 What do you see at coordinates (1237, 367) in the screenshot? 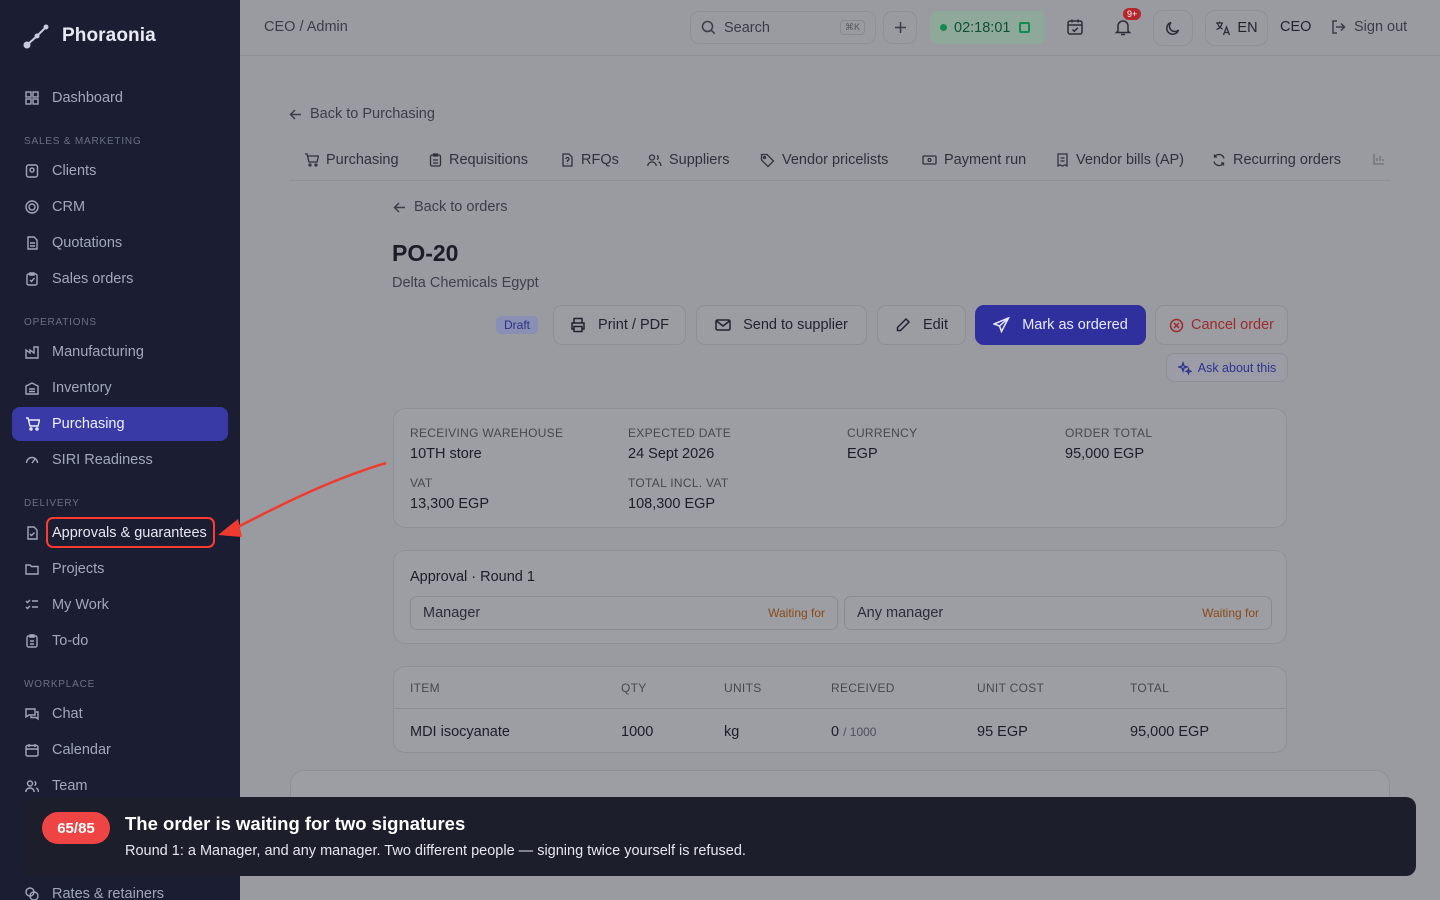
I see `button-label: Ask about this` at bounding box center [1237, 367].